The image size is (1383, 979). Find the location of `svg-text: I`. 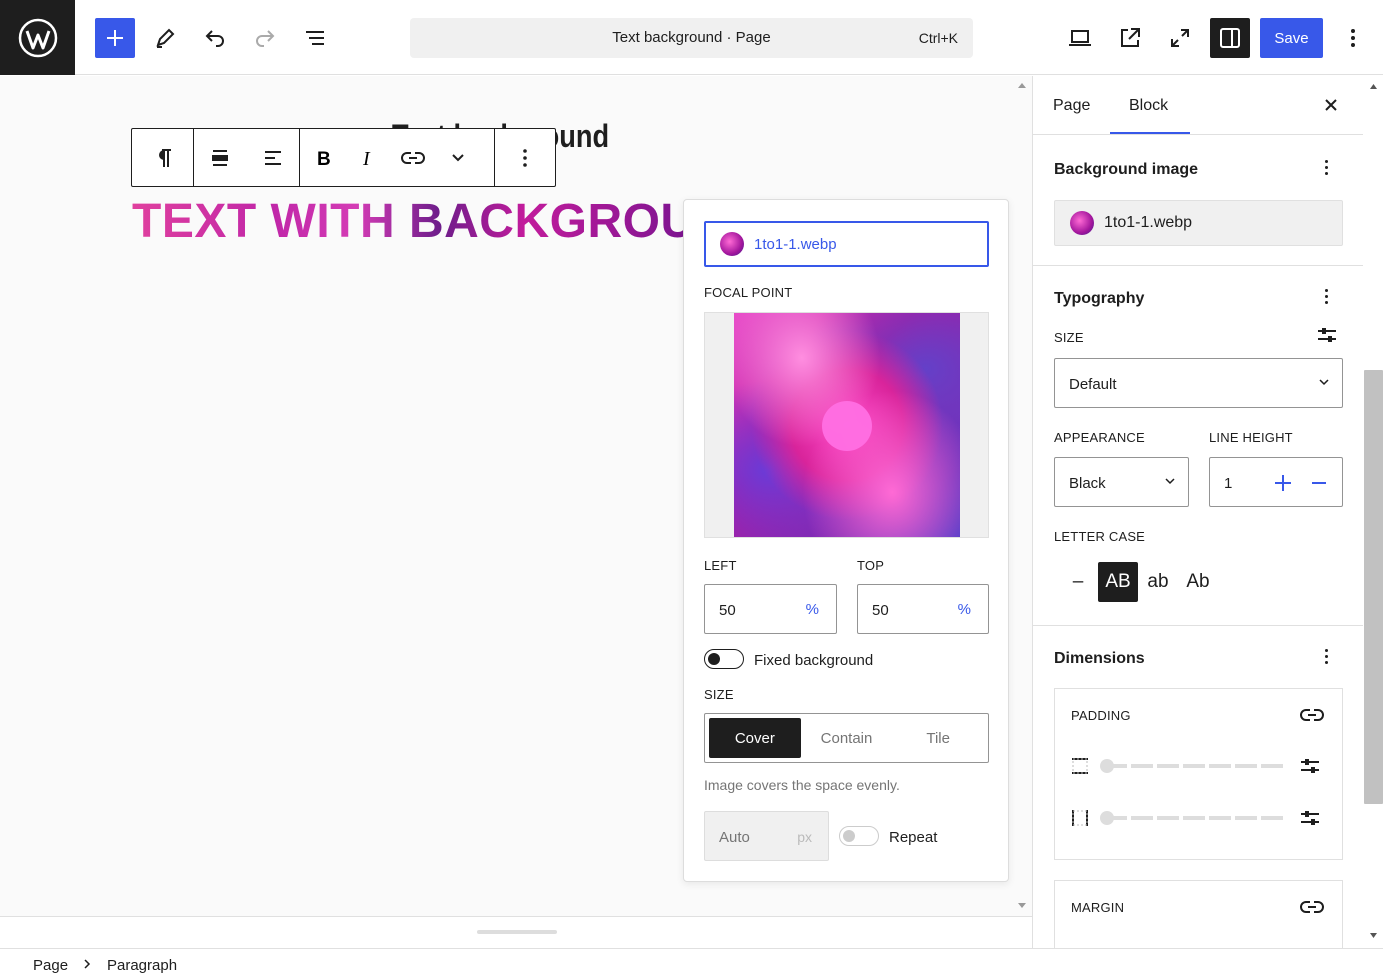

svg-text: I is located at coordinates (366, 158).